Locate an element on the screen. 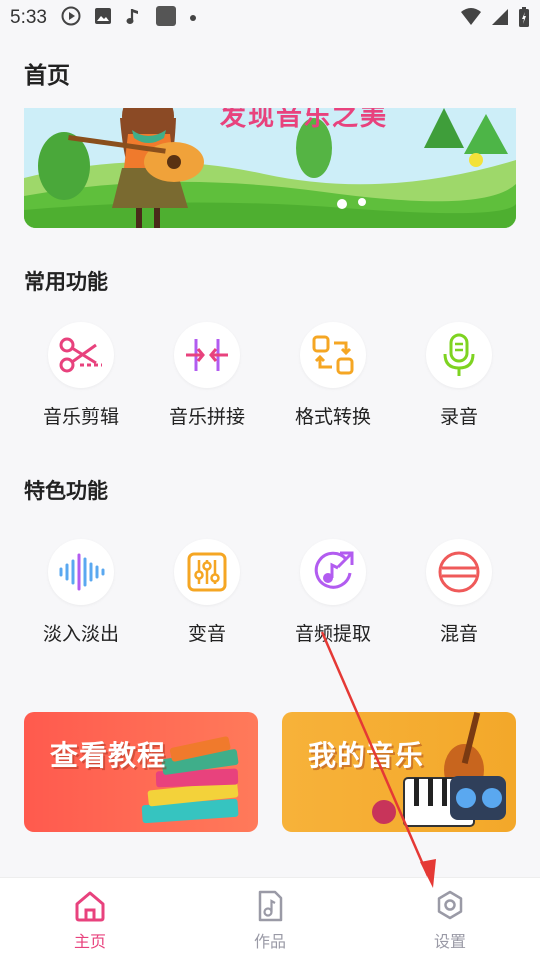 This screenshot has width=540, height=960. common-functions-grid: 音乐剪辑 音乐拼接 格式转换 录音 is located at coordinates (270, 382).